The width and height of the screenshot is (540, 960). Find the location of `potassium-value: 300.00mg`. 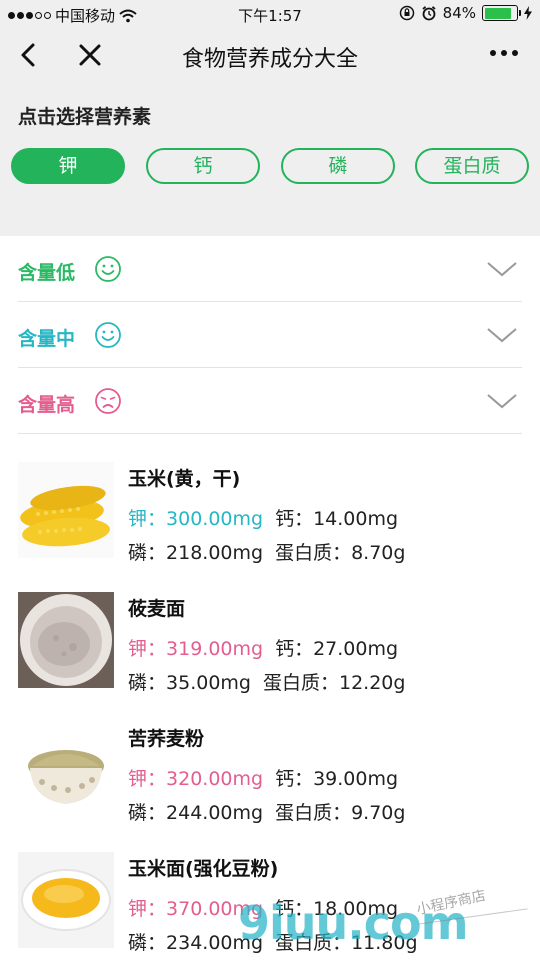

potassium-value: 300.00mg is located at coordinates (215, 519).